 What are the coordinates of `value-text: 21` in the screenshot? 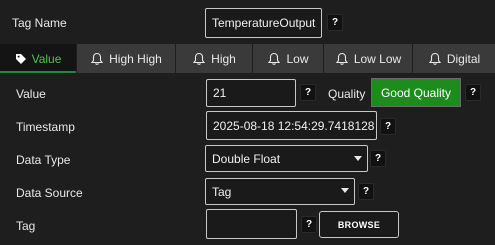 It's located at (220, 93).